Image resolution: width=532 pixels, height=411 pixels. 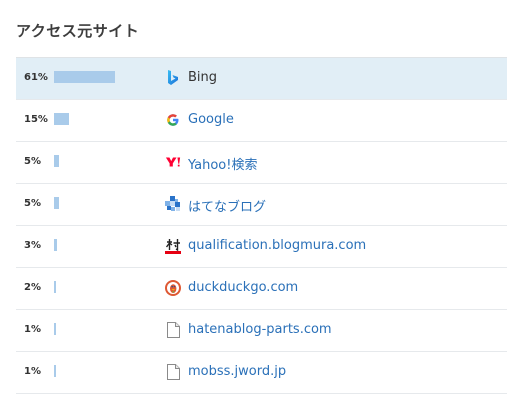 I want to click on source-link: Yahoo!検索, so click(x=222, y=163).